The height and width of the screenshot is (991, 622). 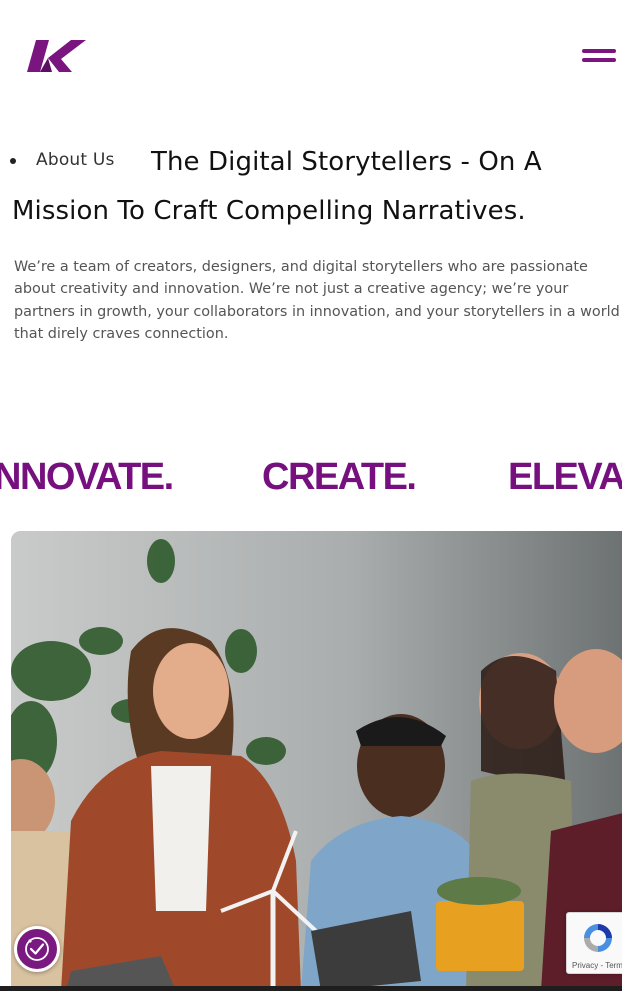 I want to click on bullet, so click(x=13, y=161).